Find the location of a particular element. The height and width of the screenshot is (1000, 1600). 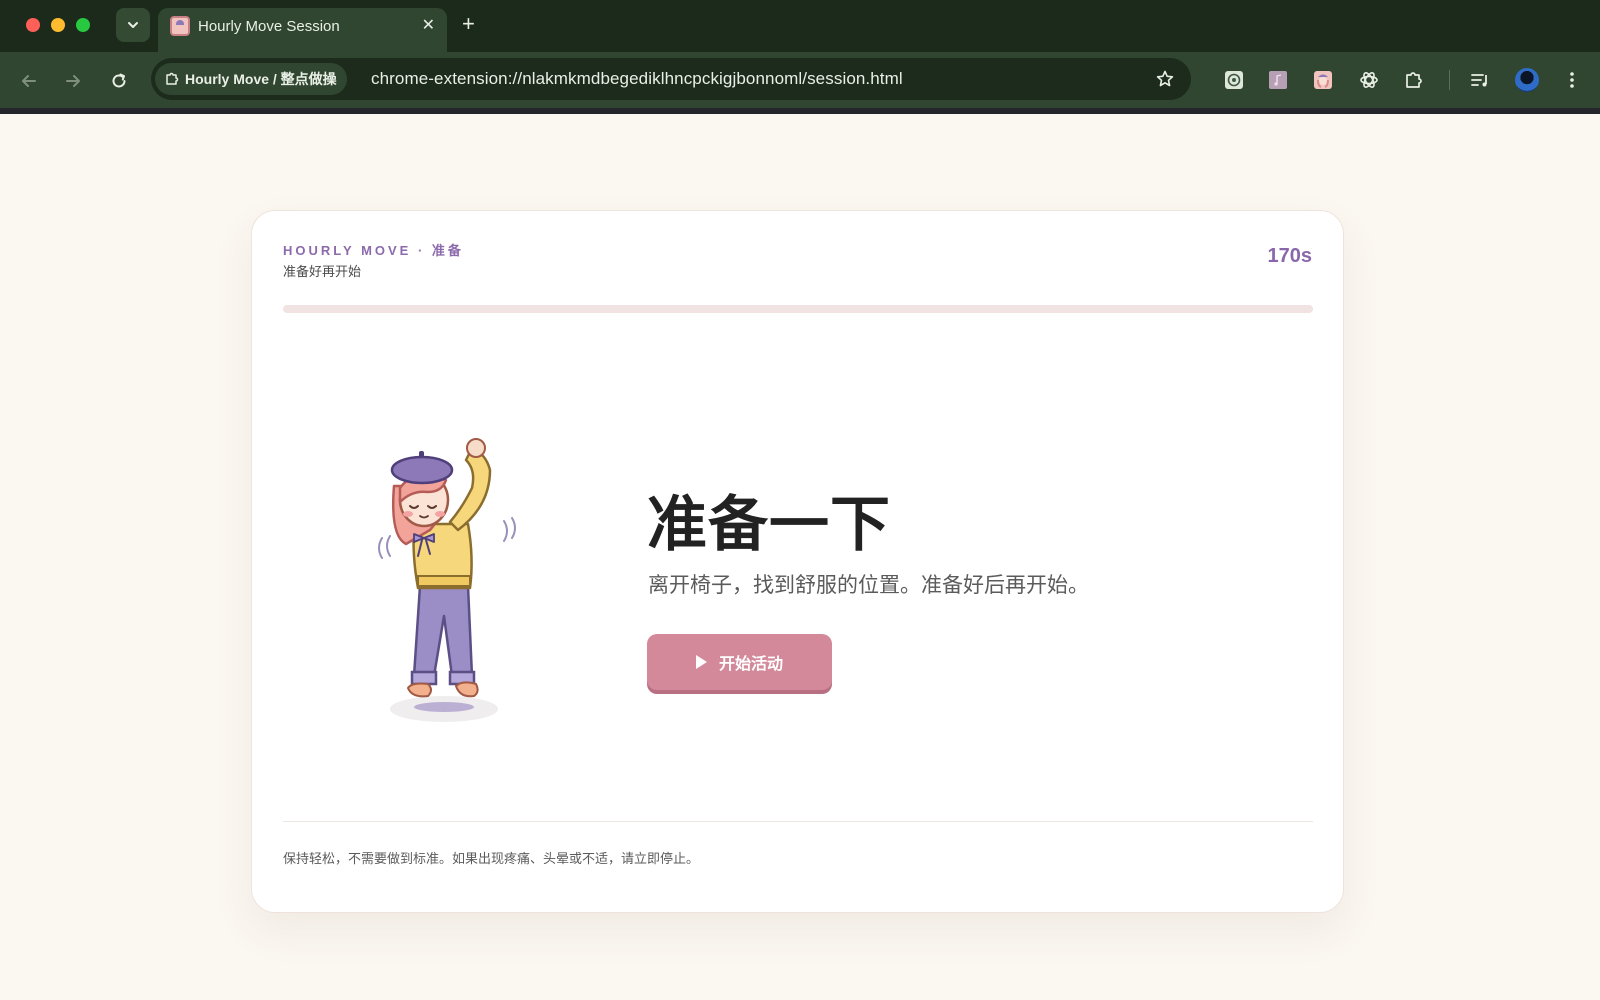

extensions-button is located at coordinates (1414, 80).